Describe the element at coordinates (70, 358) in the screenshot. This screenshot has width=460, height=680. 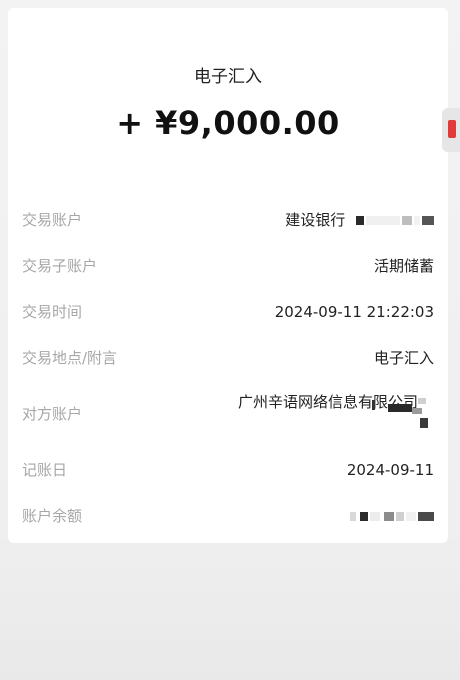
I see `detail-label: 交易地点/附言` at that location.